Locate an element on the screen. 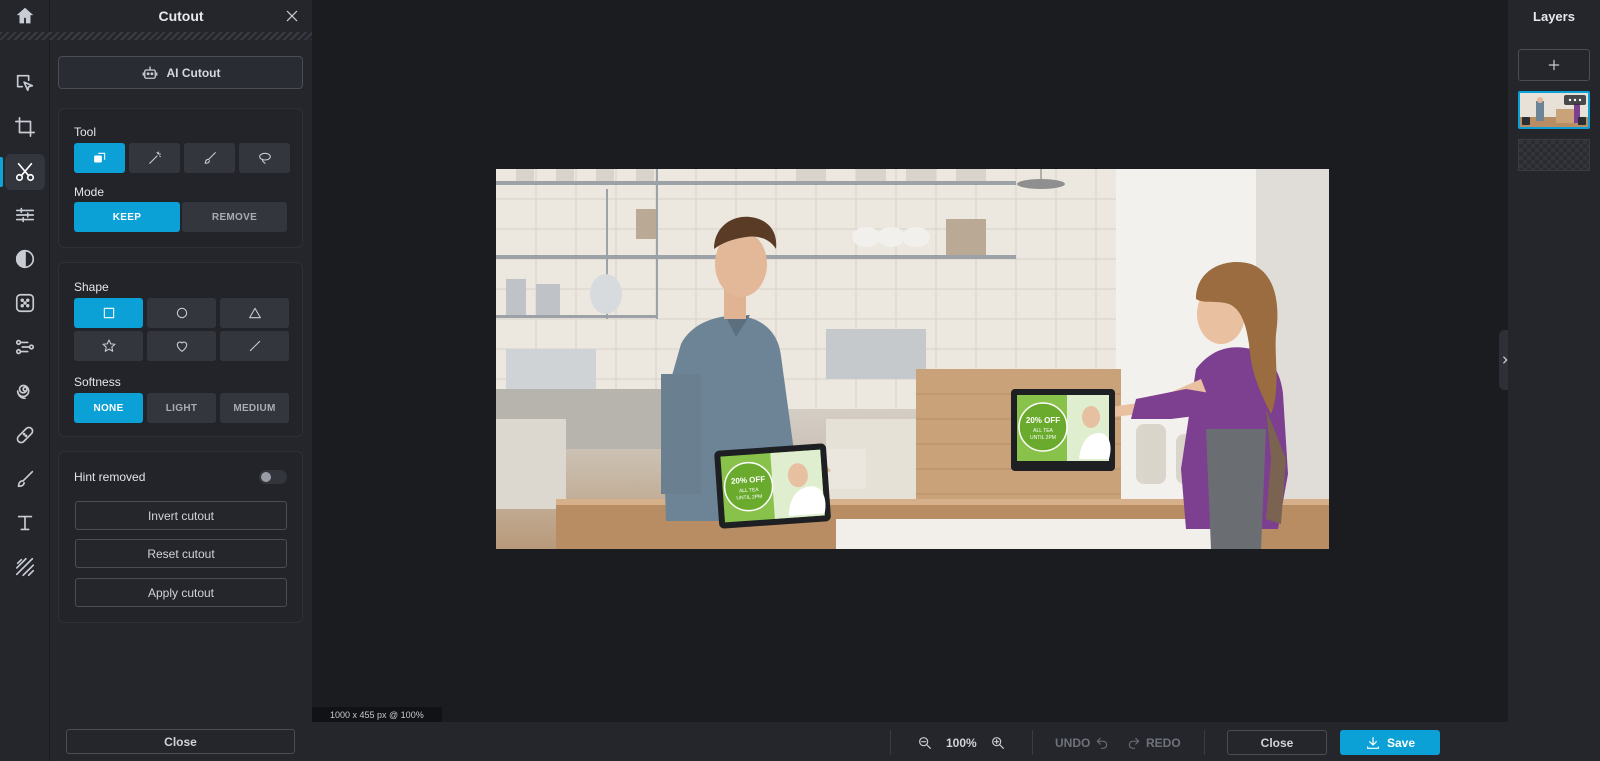  softness-selector: NONE LIGHT MEDIUM is located at coordinates (181, 408).